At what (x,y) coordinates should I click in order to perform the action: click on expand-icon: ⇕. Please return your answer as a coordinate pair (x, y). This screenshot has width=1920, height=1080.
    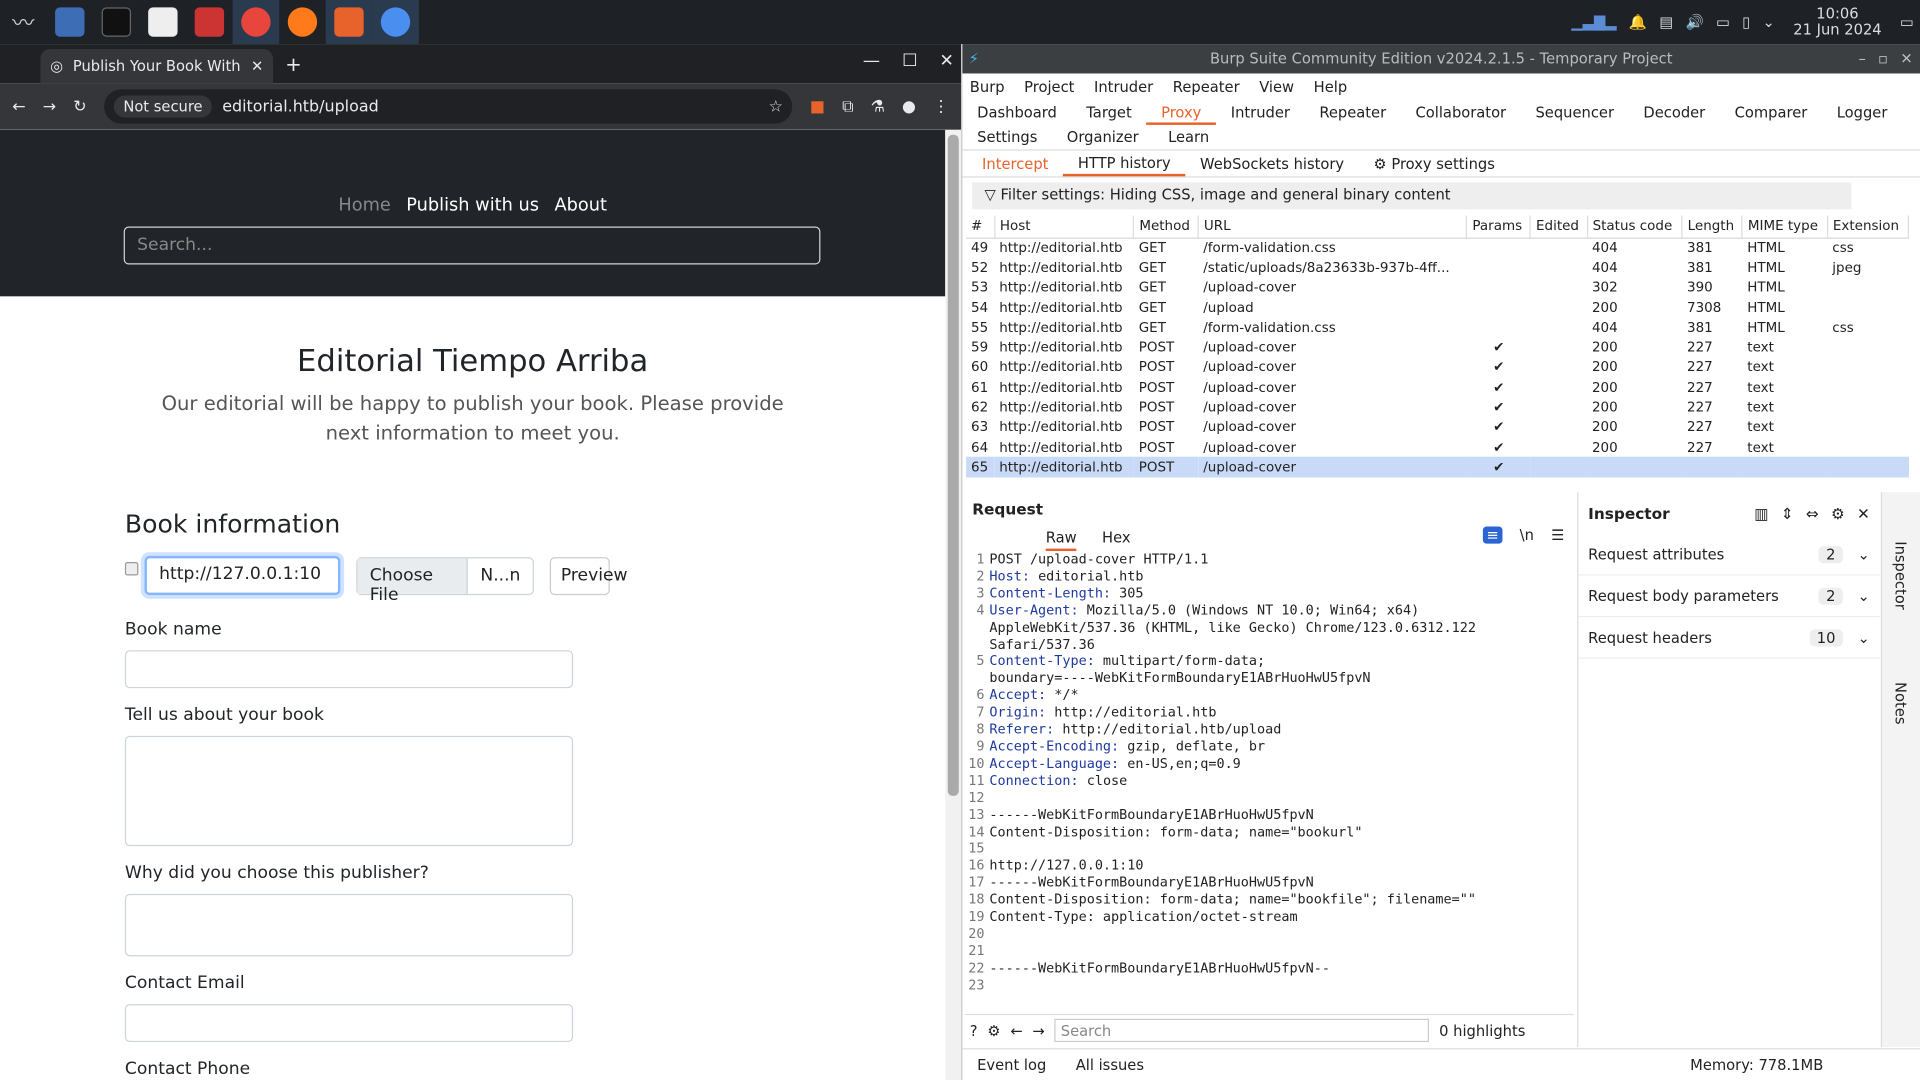
    Looking at the image, I should click on (1787, 513).